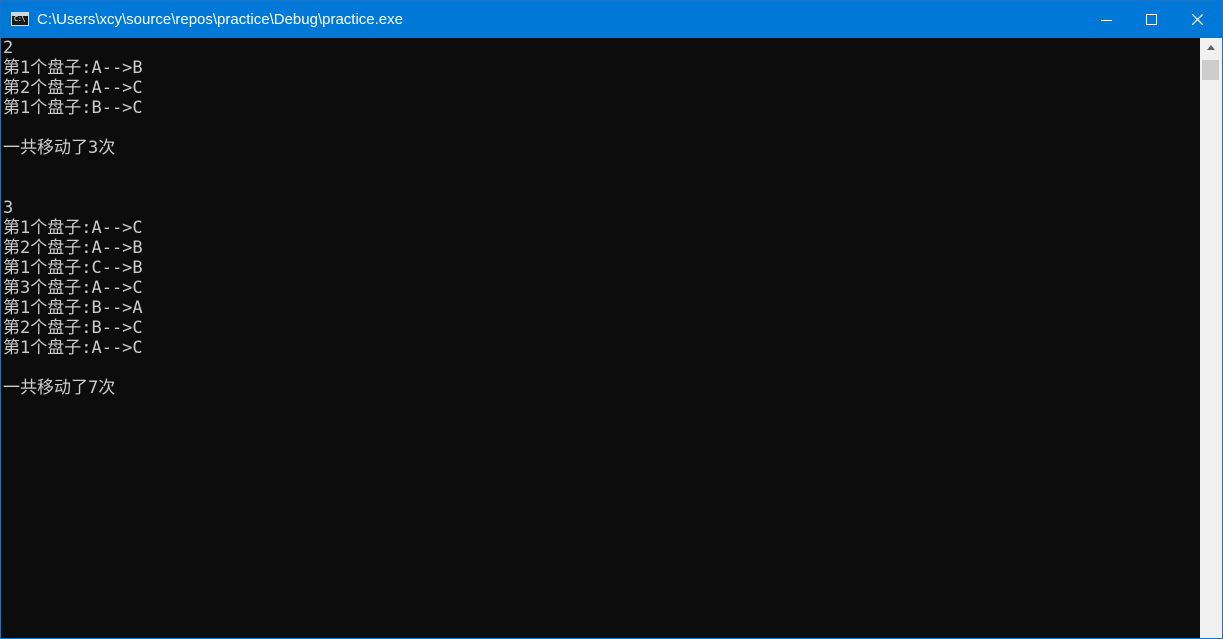 The height and width of the screenshot is (639, 1223). I want to click on console-line: 第2个盘子:A-->C, so click(73, 88).